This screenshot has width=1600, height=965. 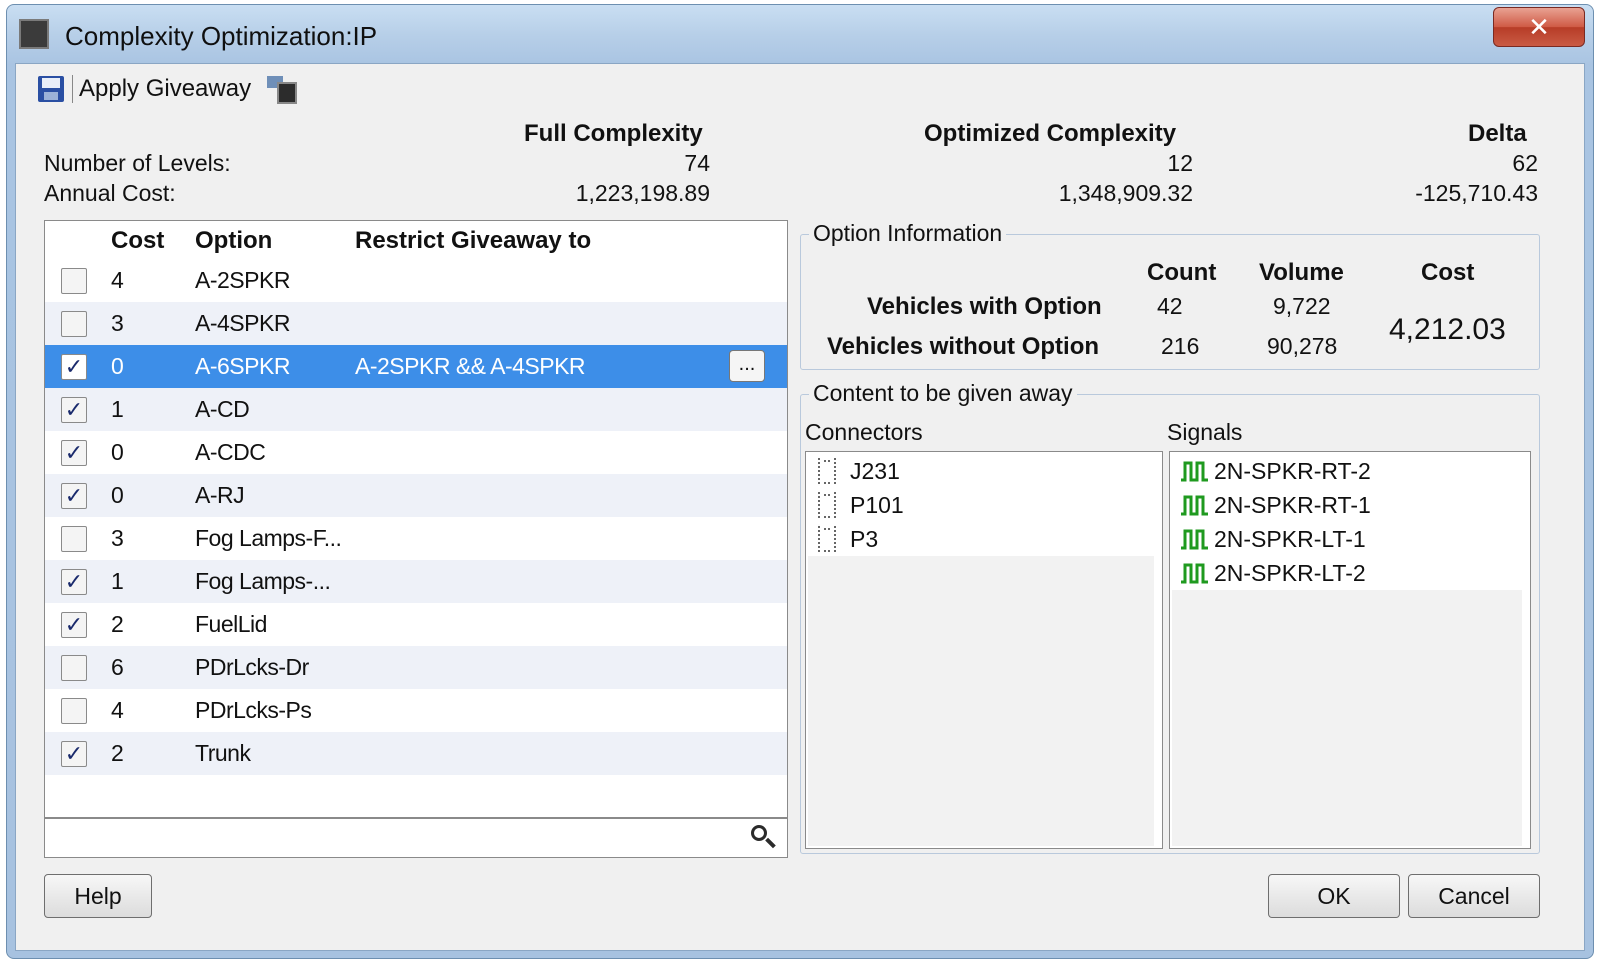 I want to click on table-row: ✓ 0 A-CDC, so click(x=416, y=452).